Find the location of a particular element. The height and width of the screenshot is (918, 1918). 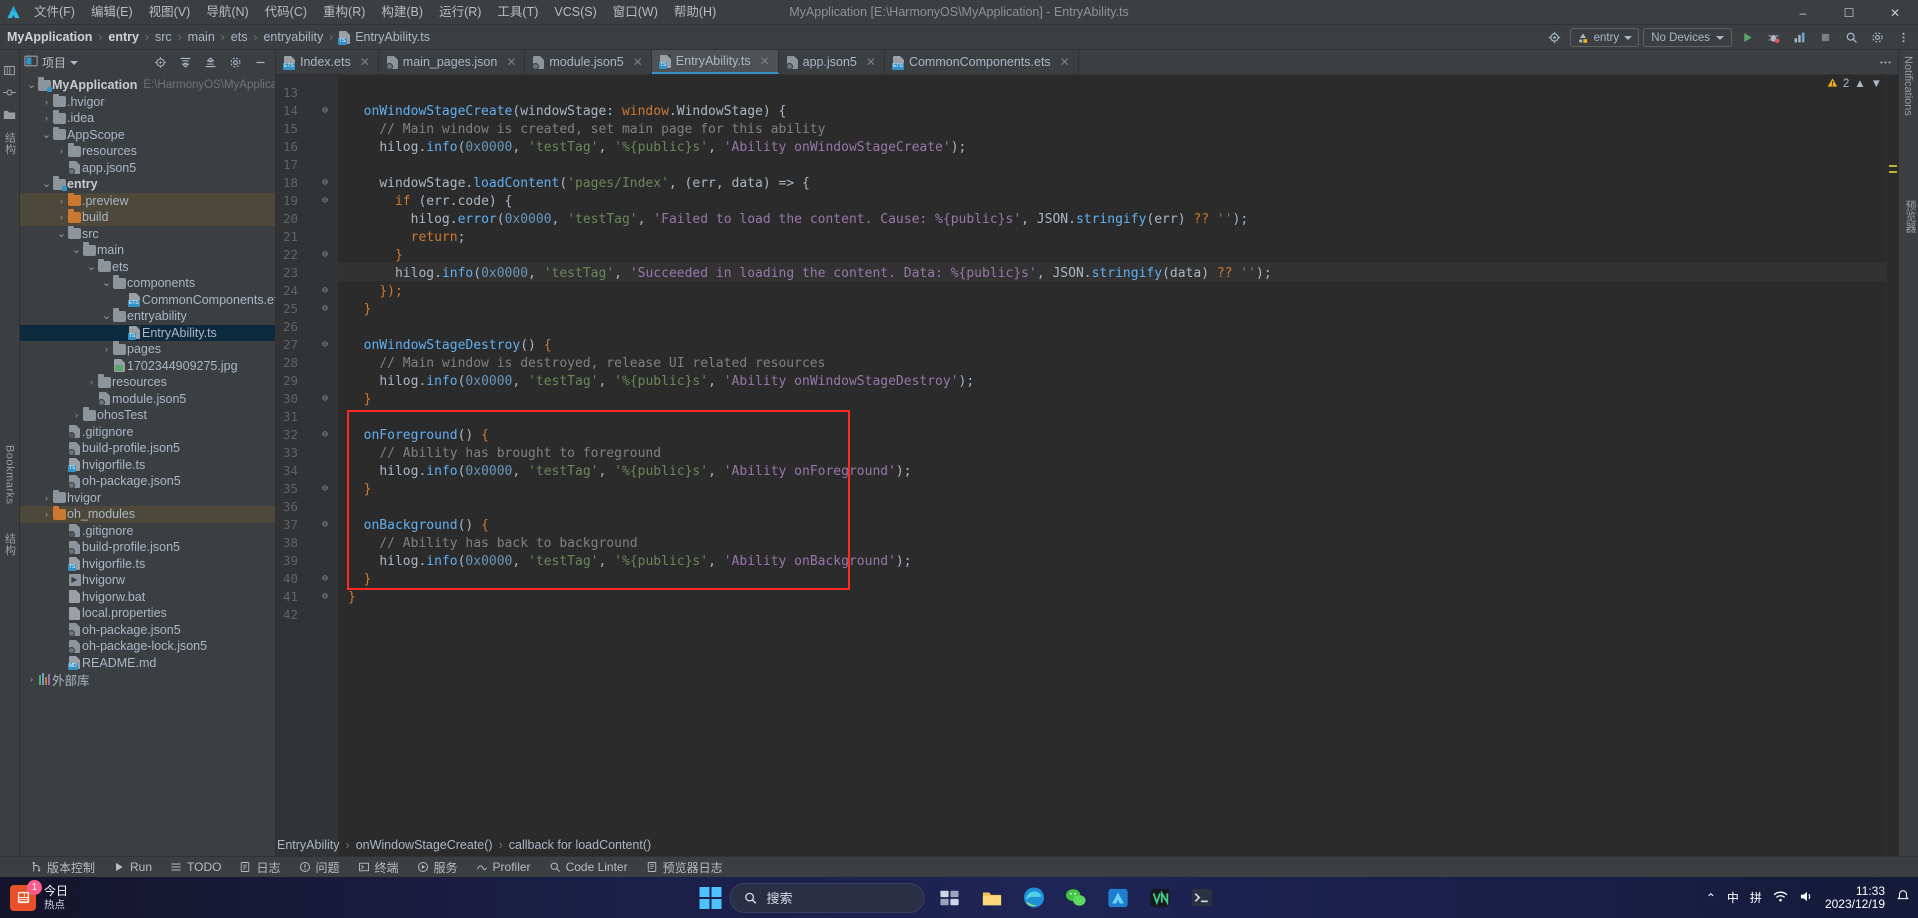

menu-item-4: 代码(C) is located at coordinates (286, 12).